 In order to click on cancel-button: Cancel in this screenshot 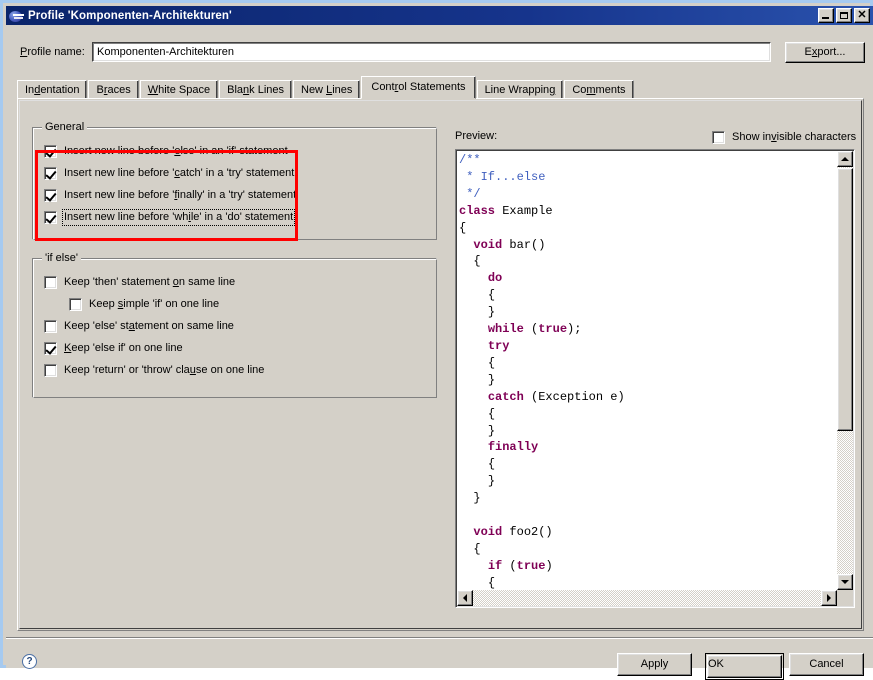, I will do `click(826, 664)`.